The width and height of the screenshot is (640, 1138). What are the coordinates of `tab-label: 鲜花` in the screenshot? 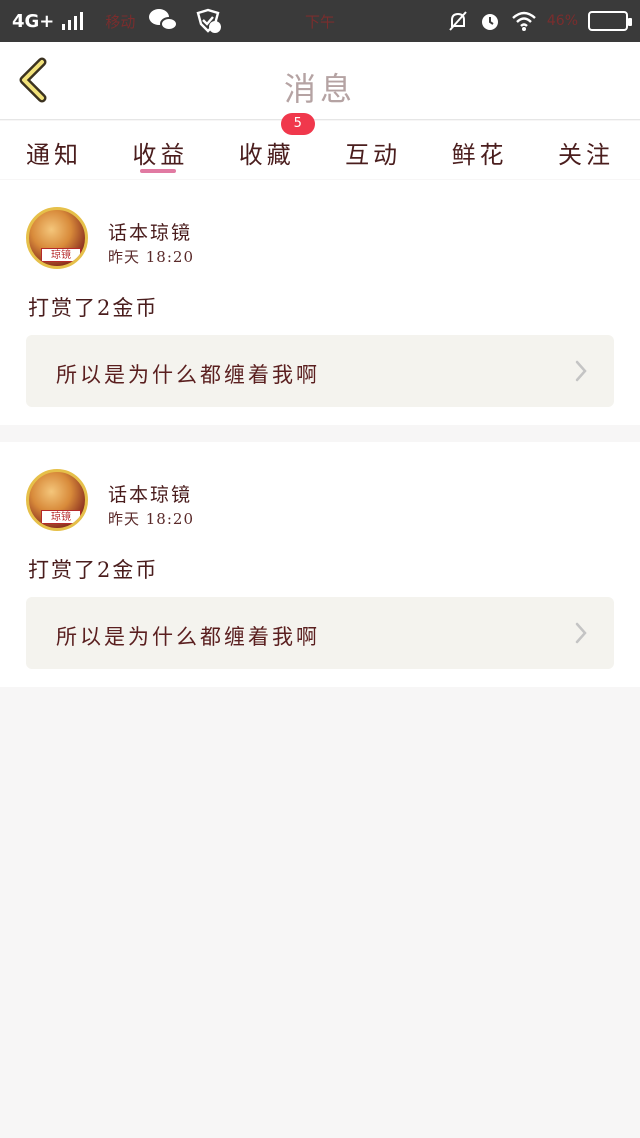 It's located at (479, 155).